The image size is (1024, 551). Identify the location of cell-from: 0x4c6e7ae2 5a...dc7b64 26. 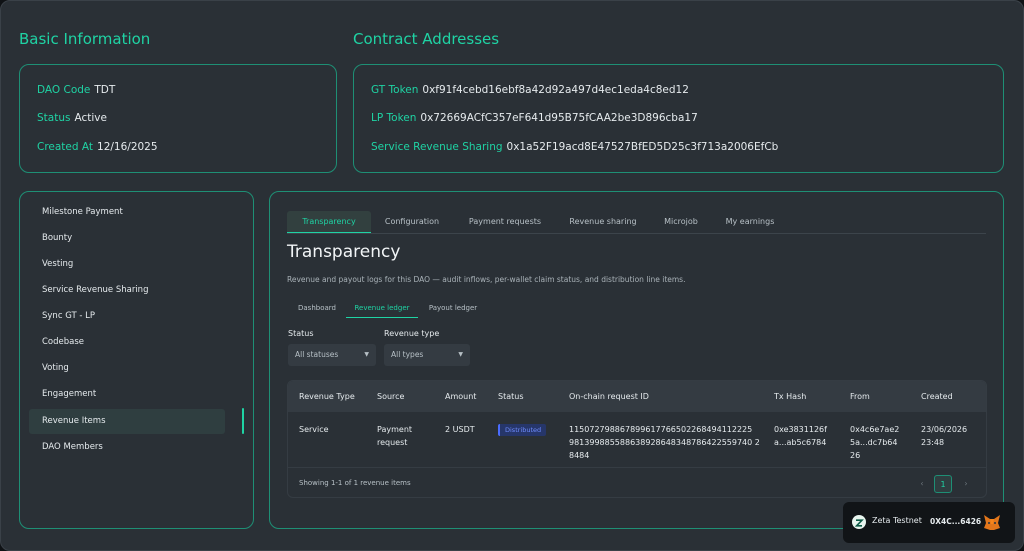
(874, 442).